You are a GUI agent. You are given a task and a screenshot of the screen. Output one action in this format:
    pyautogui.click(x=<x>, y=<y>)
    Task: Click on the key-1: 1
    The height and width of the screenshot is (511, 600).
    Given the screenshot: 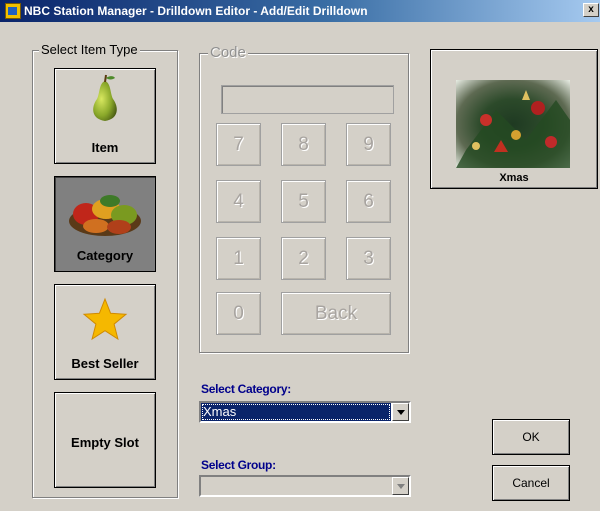 What is the action you would take?
    pyautogui.click(x=238, y=258)
    